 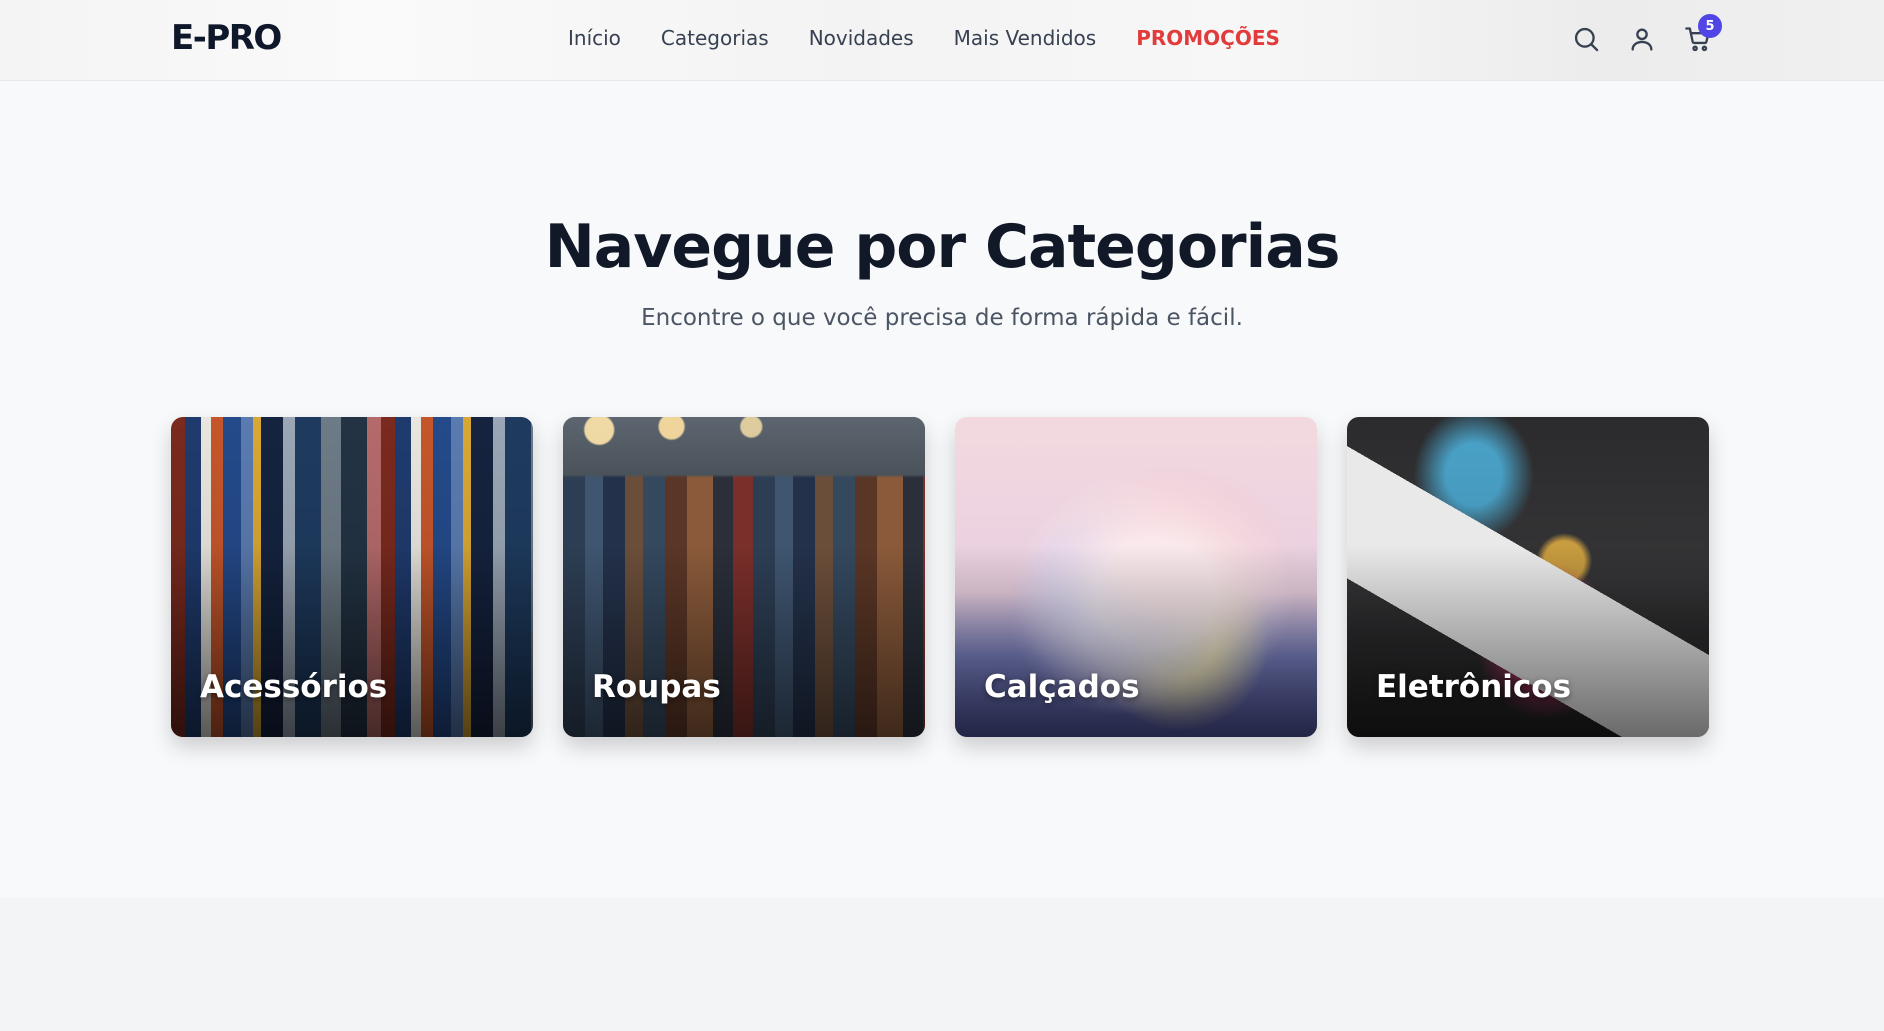 What do you see at coordinates (594, 38) in the screenshot?
I see `nav-item-inicio: Início` at bounding box center [594, 38].